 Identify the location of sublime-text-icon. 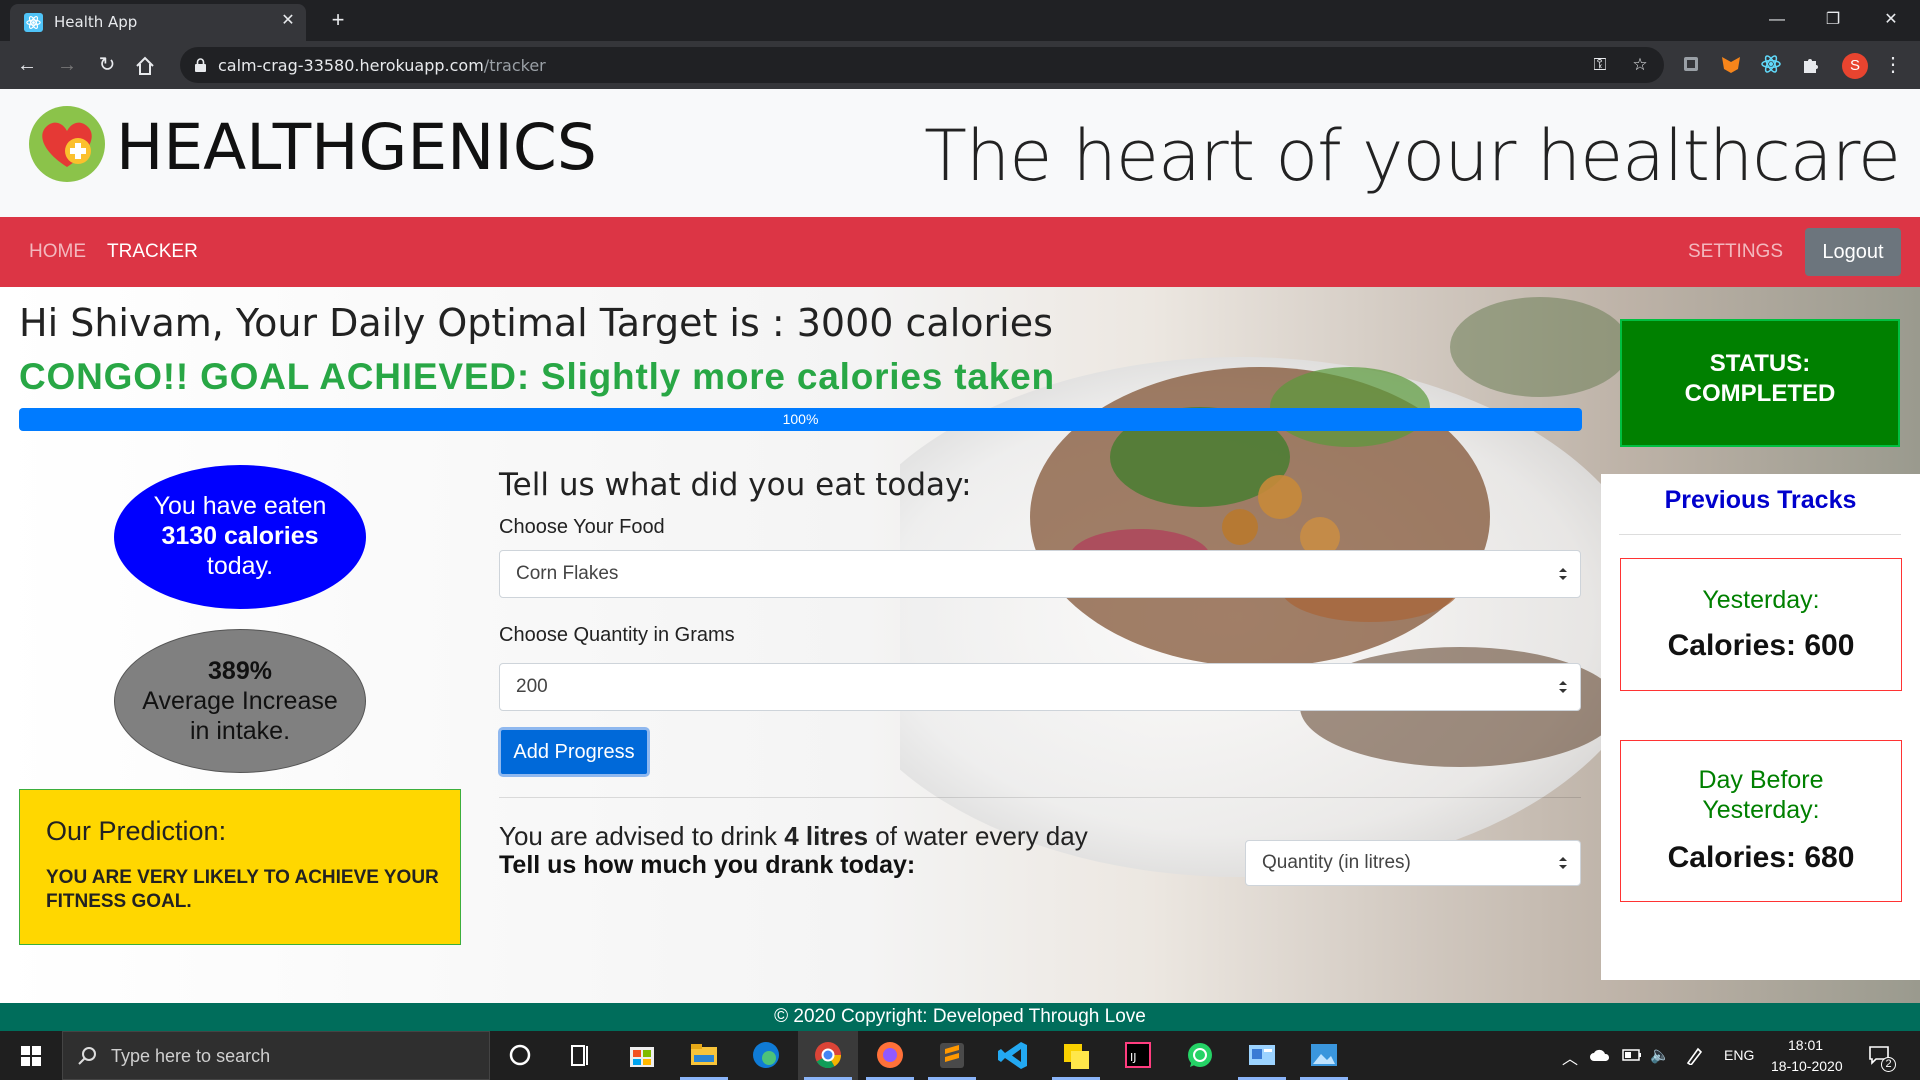
(952, 1055).